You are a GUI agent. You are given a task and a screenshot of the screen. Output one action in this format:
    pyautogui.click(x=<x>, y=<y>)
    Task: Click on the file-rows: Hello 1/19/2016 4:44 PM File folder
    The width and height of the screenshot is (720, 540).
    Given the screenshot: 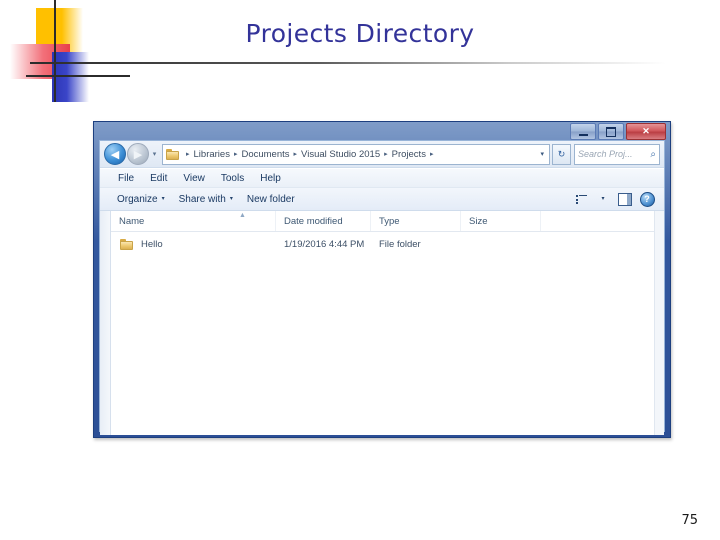 What is the action you would take?
    pyautogui.click(x=387, y=242)
    